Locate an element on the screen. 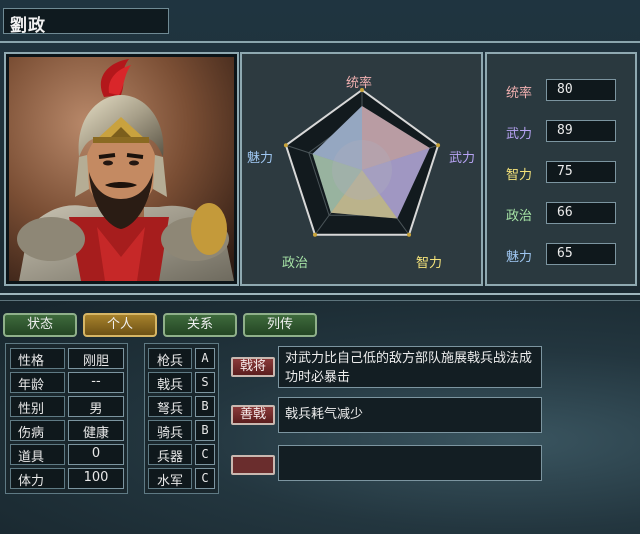 Image resolution: width=640 pixels, height=534 pixels. section-divider is located at coordinates (320, 294).